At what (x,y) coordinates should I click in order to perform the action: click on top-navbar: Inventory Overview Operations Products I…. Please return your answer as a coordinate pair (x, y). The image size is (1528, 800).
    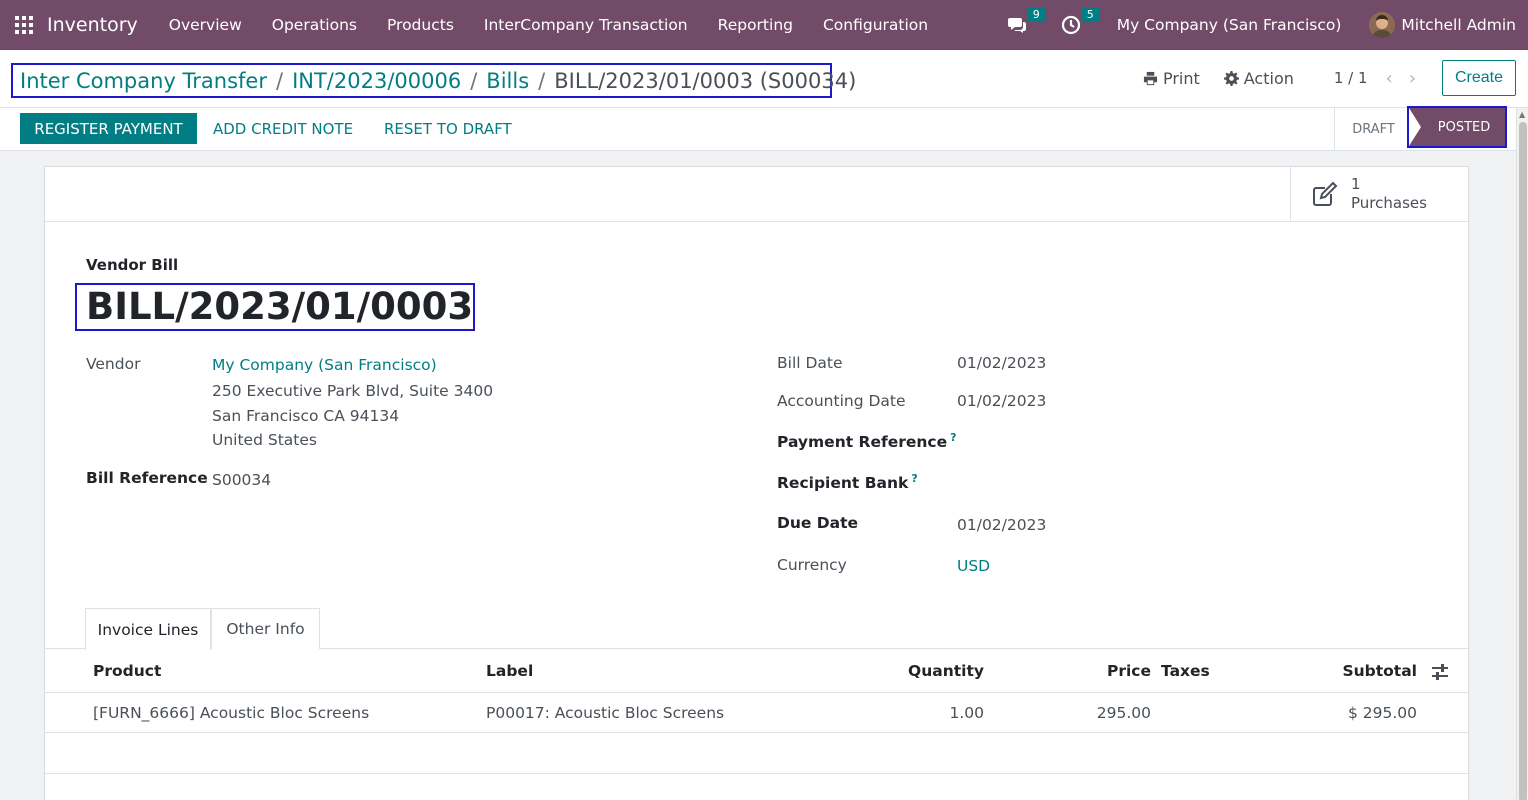
    Looking at the image, I should click on (764, 25).